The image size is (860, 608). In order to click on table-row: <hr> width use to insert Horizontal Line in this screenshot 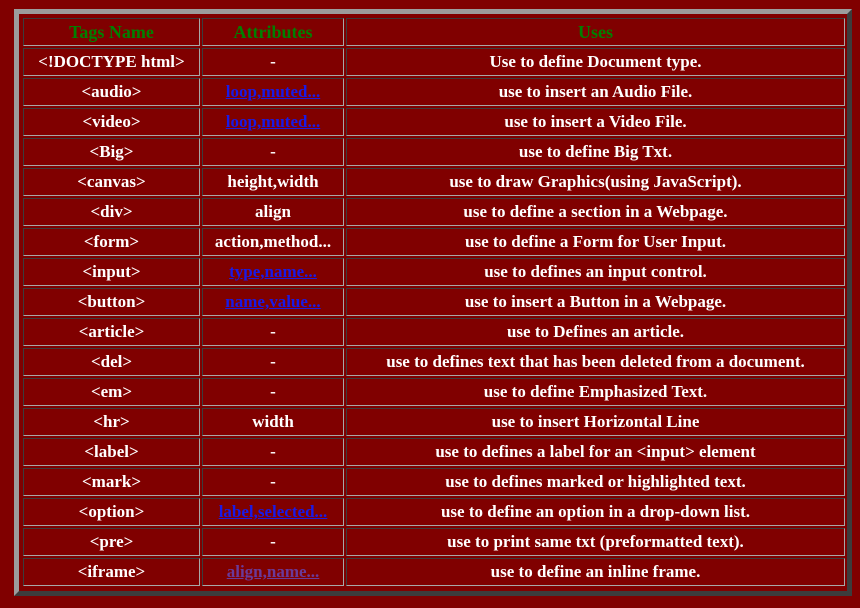, I will do `click(434, 422)`.